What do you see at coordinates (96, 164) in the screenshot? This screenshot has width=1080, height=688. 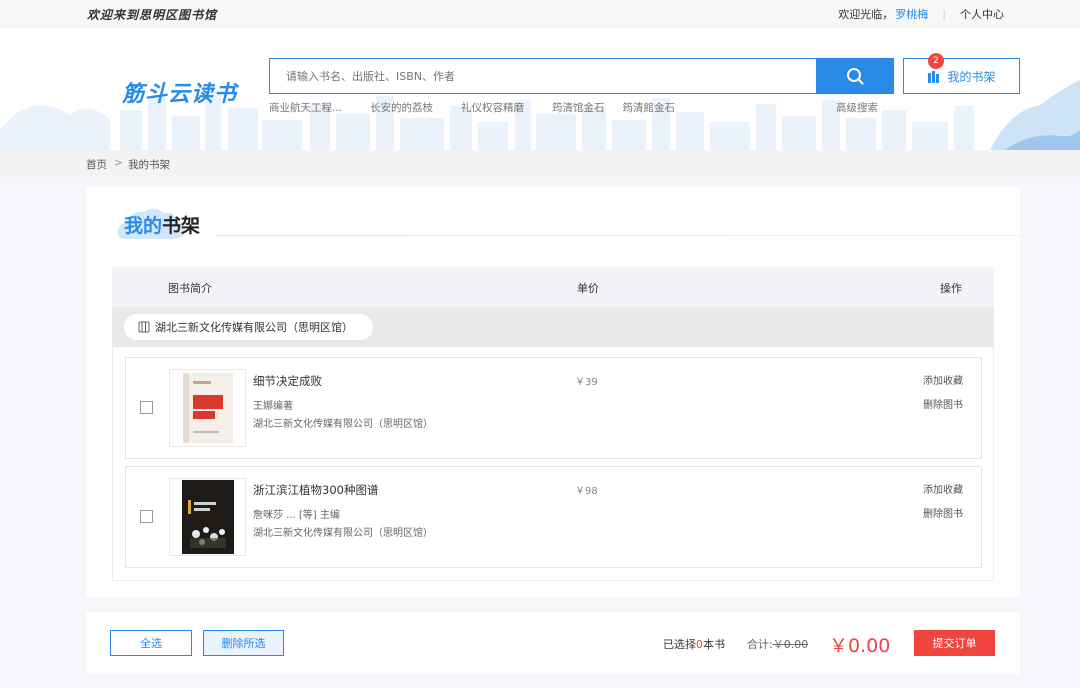 I see `breadcrumb-home: 首页` at bounding box center [96, 164].